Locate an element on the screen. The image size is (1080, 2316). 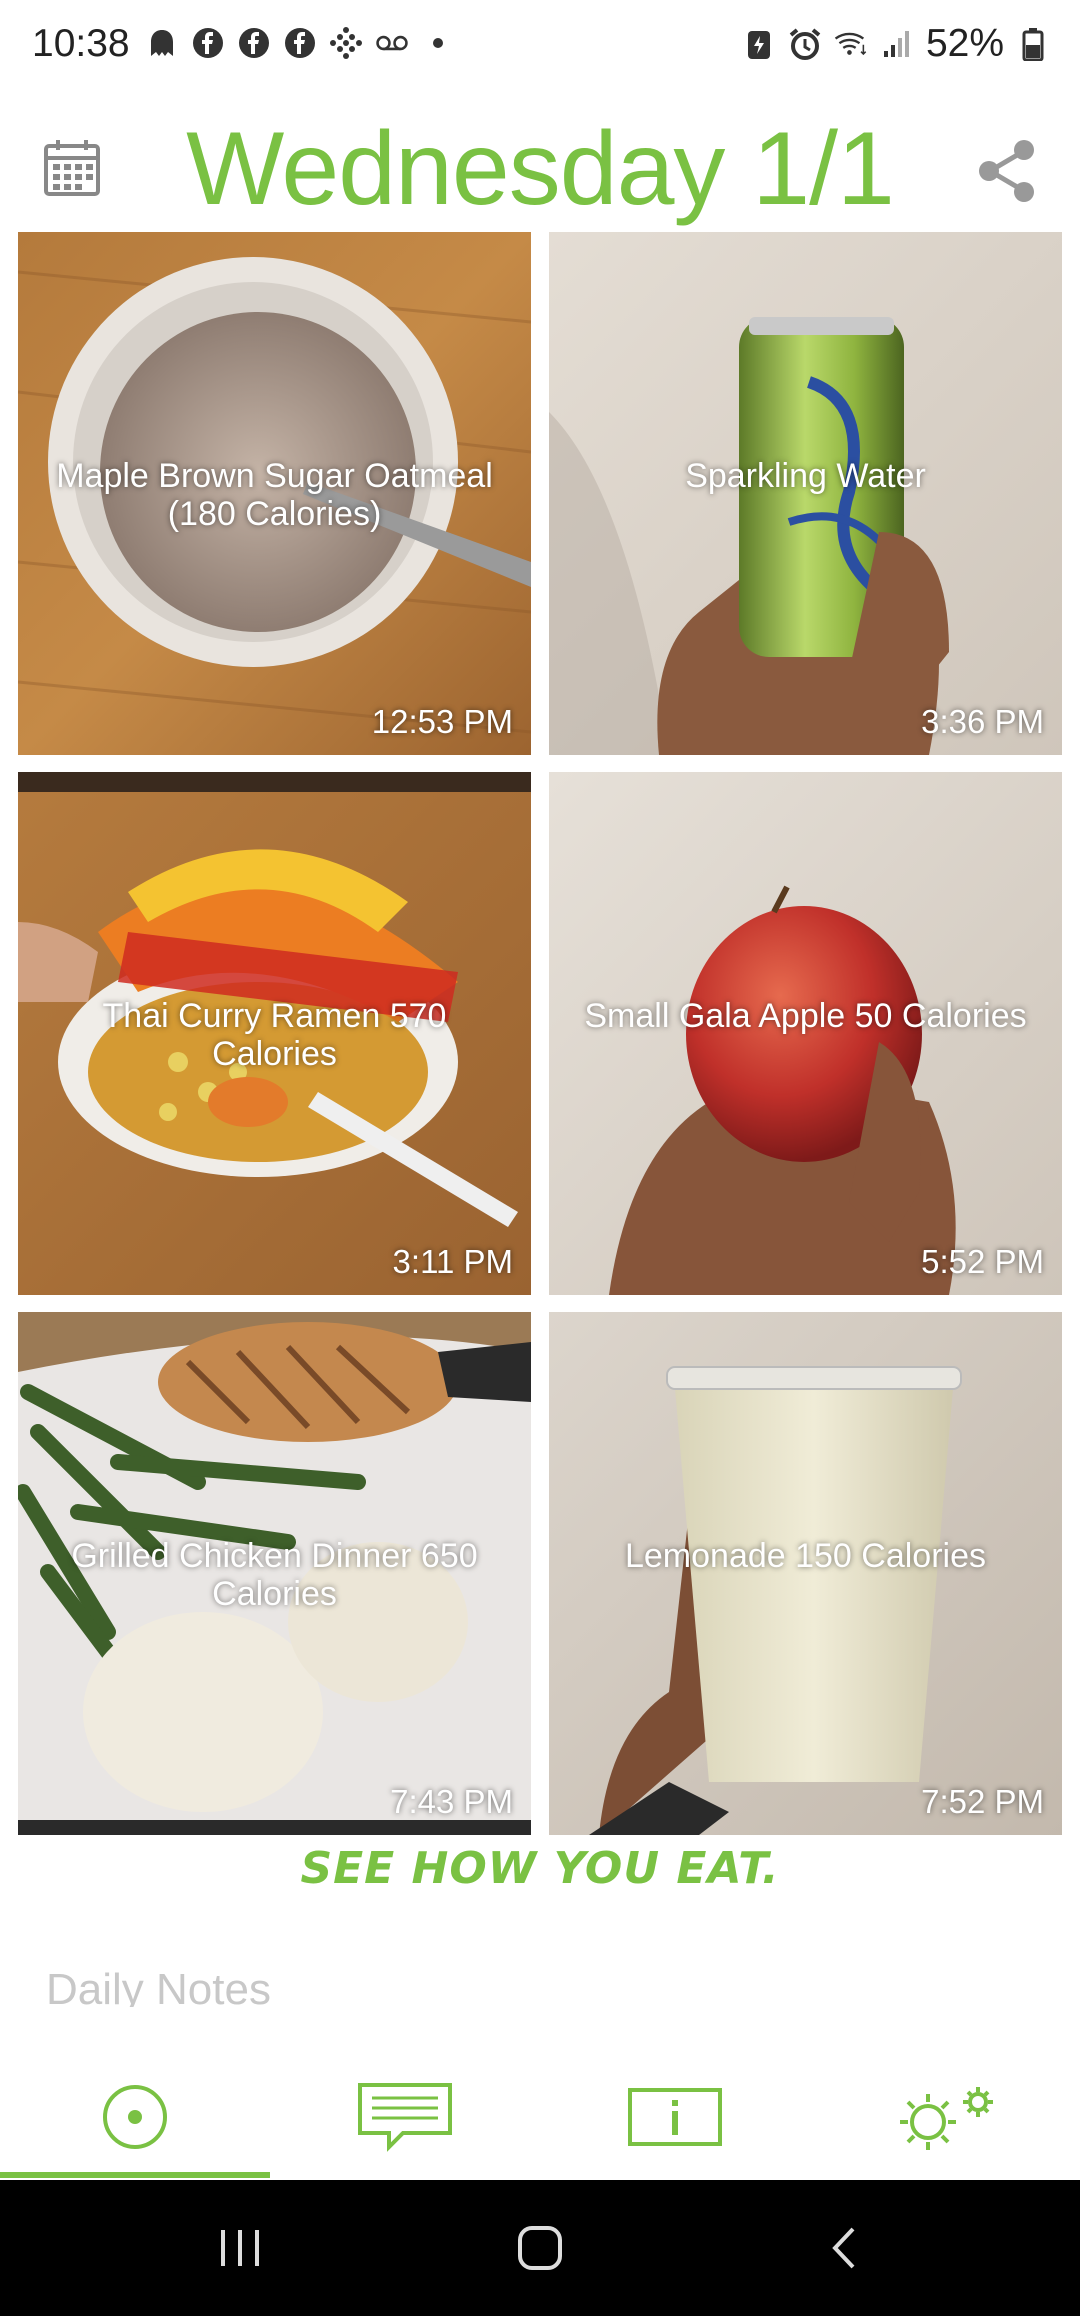
info-icon is located at coordinates (675, 2119).